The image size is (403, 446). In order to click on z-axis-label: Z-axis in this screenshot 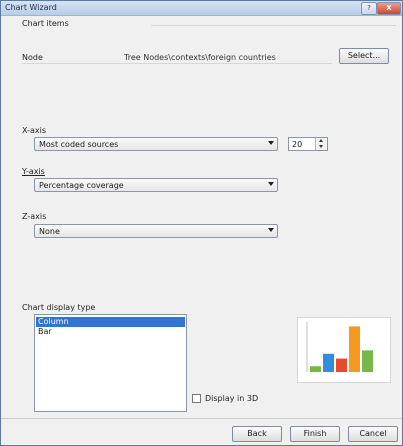, I will do `click(34, 216)`.